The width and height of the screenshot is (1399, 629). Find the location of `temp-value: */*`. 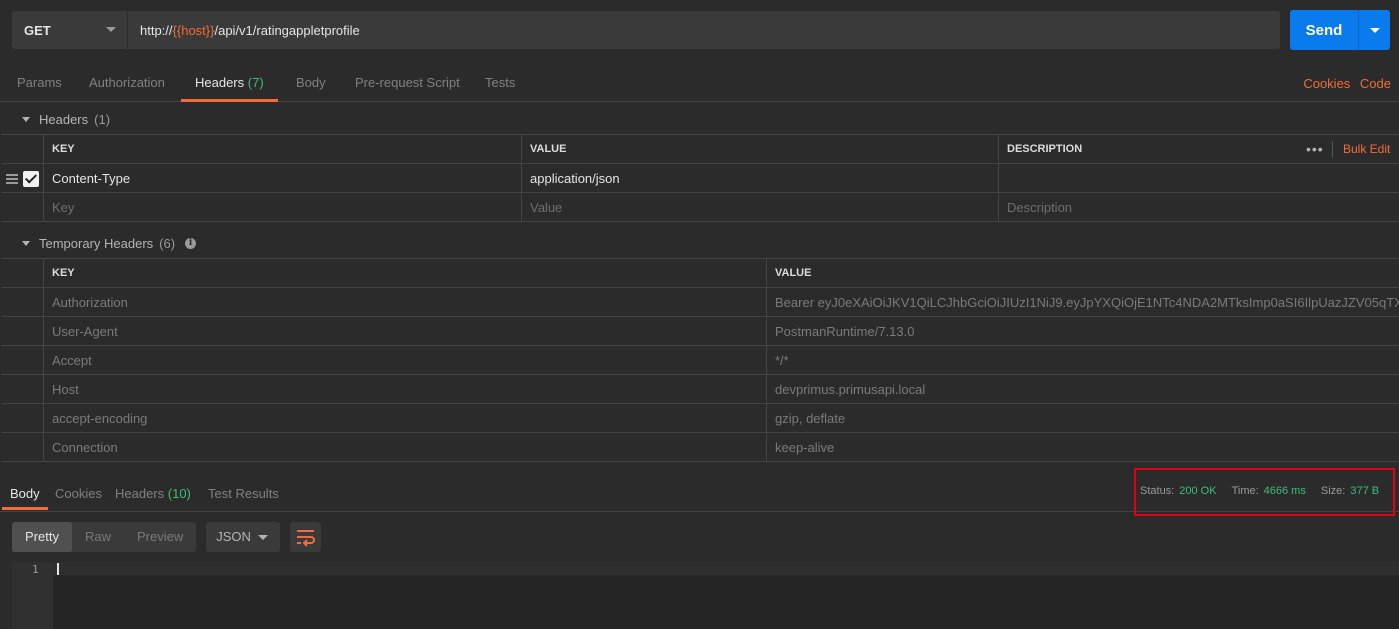

temp-value: */* is located at coordinates (1082, 360).